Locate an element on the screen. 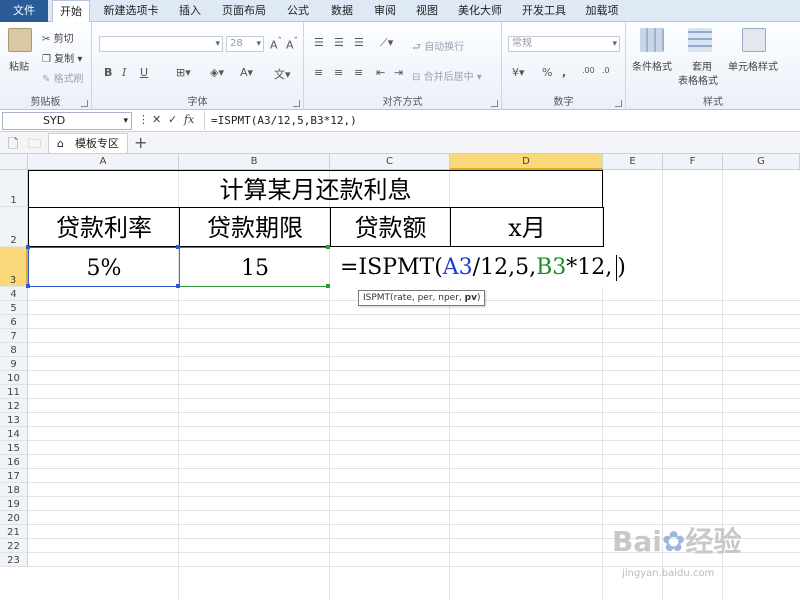 The width and height of the screenshot is (800, 600). conditional-format-button: 条件格式 is located at coordinates (652, 65).